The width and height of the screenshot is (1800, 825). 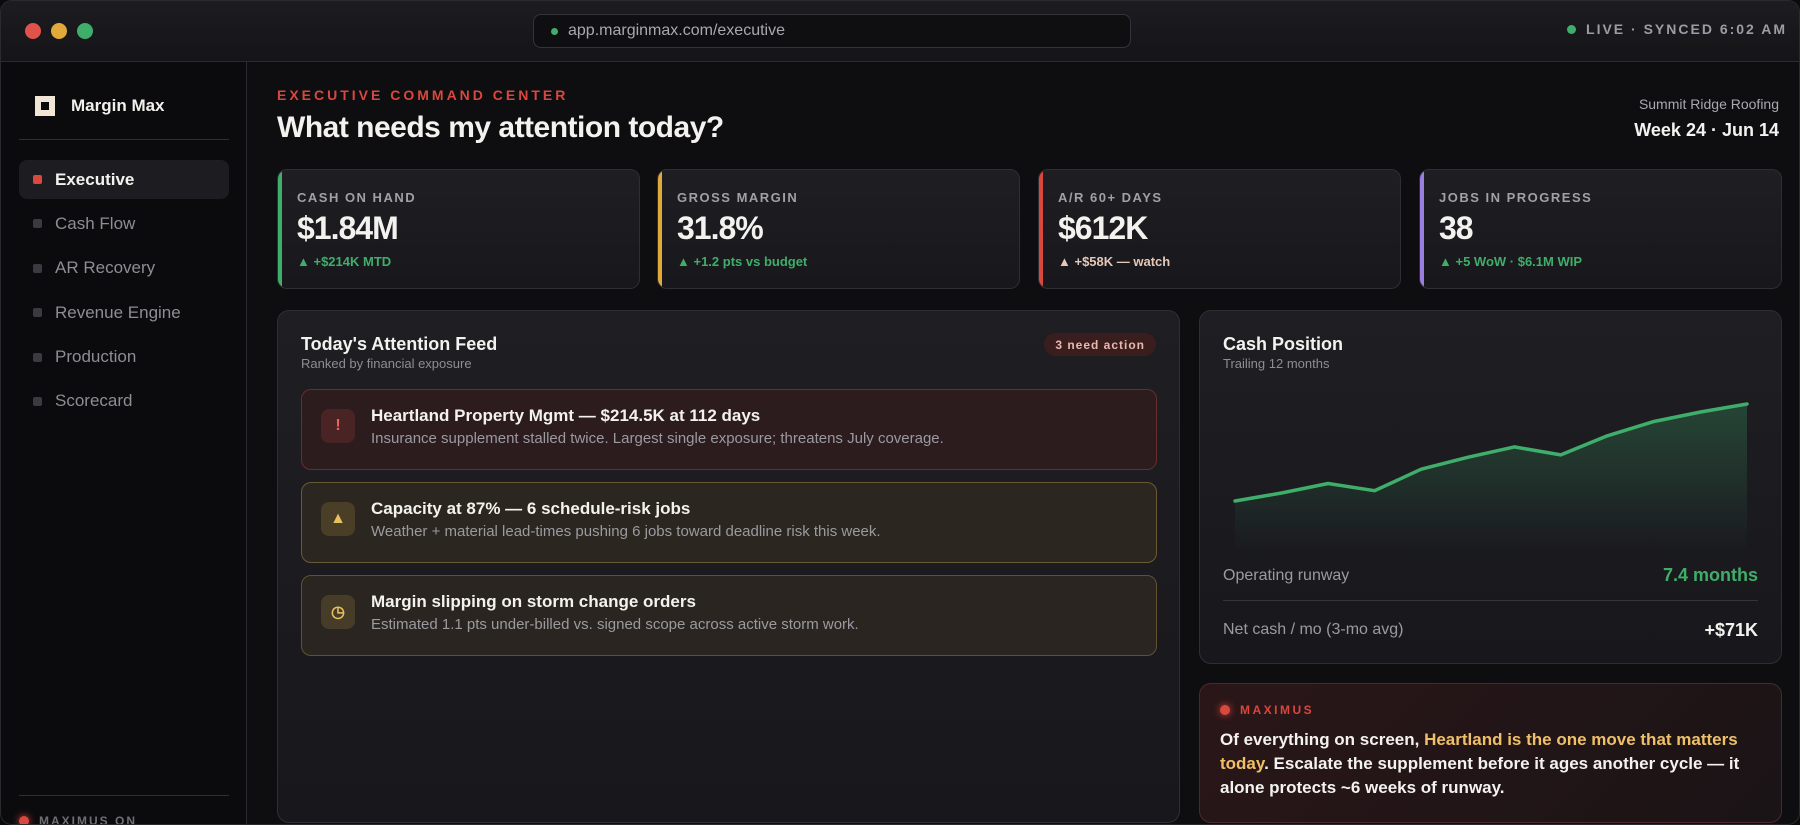 What do you see at coordinates (1490, 575) in the screenshot?
I see `runway-row: Operating runway 7.4 months` at bounding box center [1490, 575].